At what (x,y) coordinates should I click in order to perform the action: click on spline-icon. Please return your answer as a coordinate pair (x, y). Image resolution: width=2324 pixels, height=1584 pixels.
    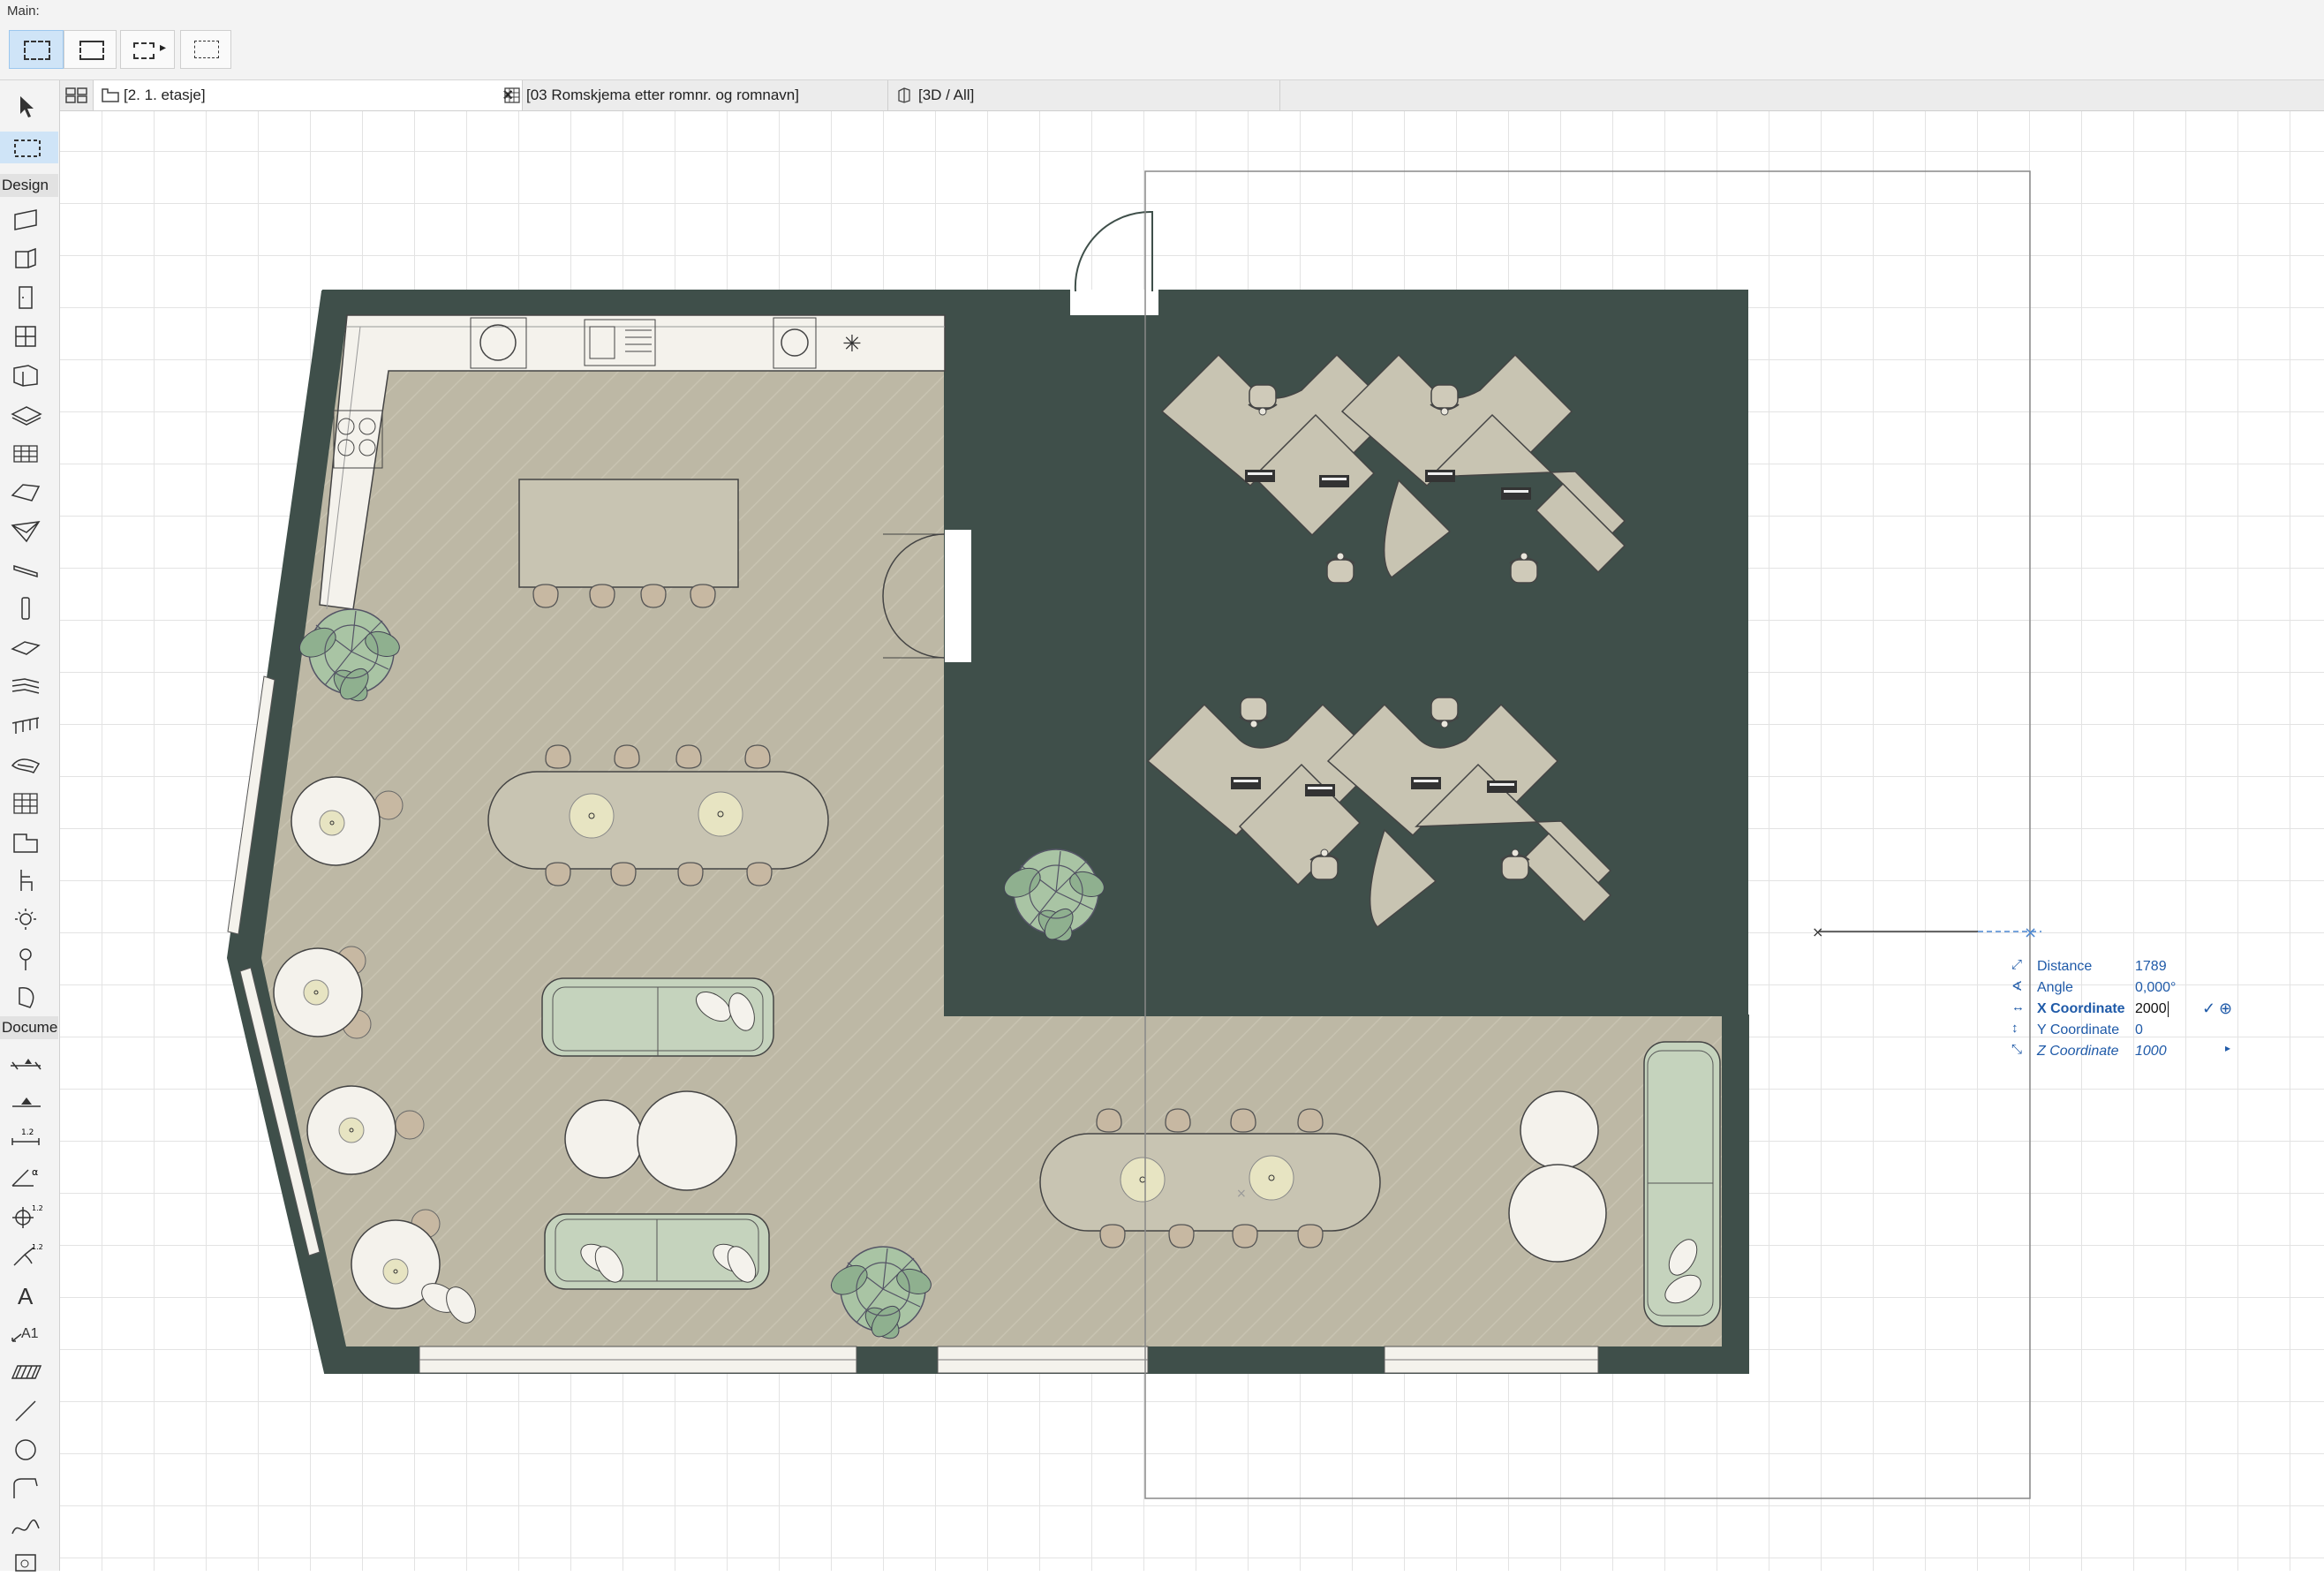
    Looking at the image, I should click on (25, 1527).